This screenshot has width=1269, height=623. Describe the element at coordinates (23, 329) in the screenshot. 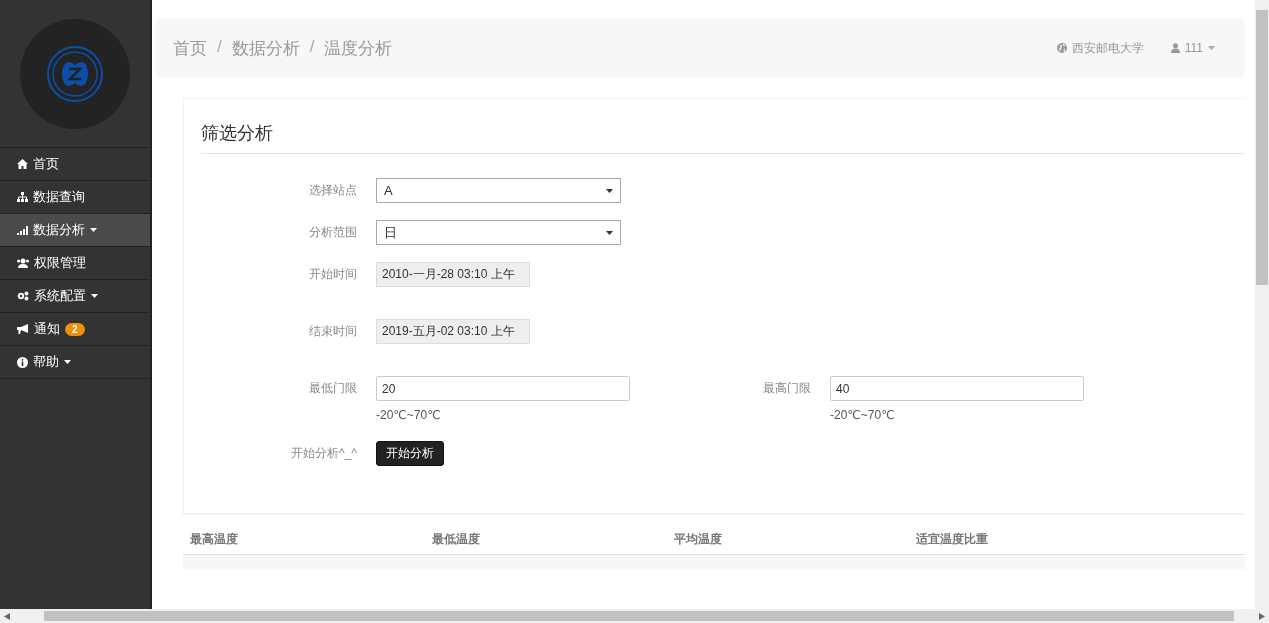

I see `megaphone-icon` at that location.